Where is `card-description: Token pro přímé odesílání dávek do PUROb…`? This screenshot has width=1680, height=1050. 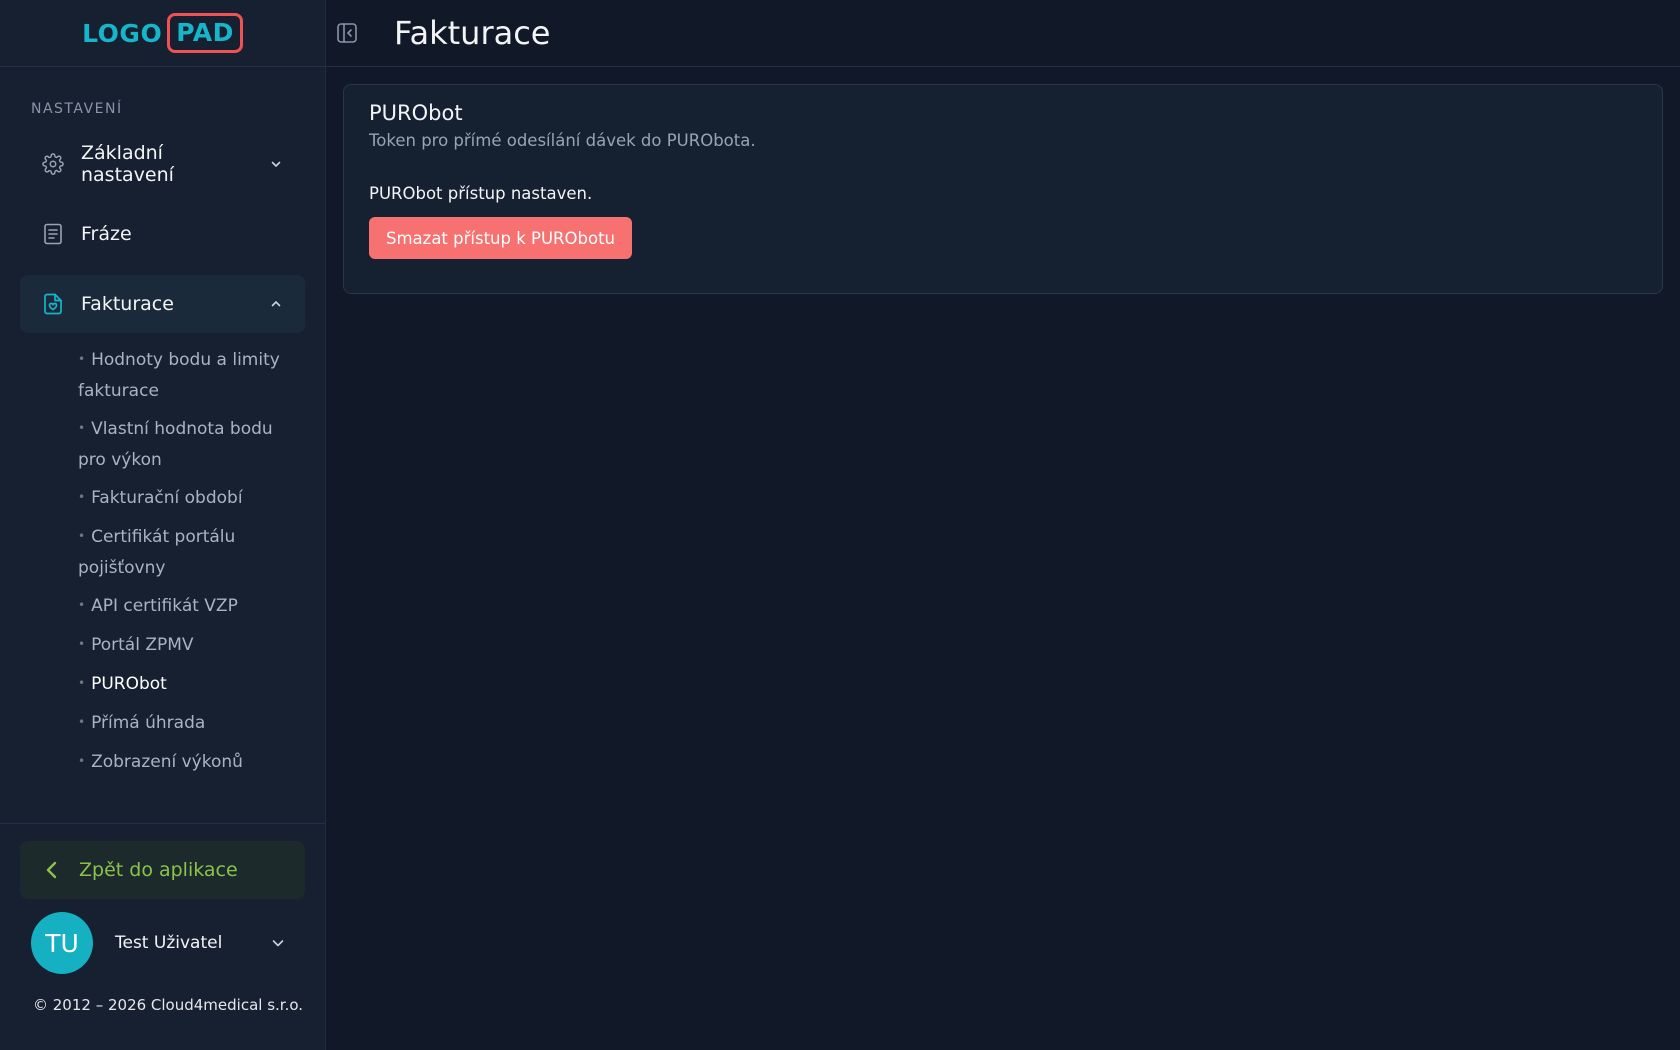
card-description: Token pro přímé odesílání dávek do PUROb… is located at coordinates (562, 140).